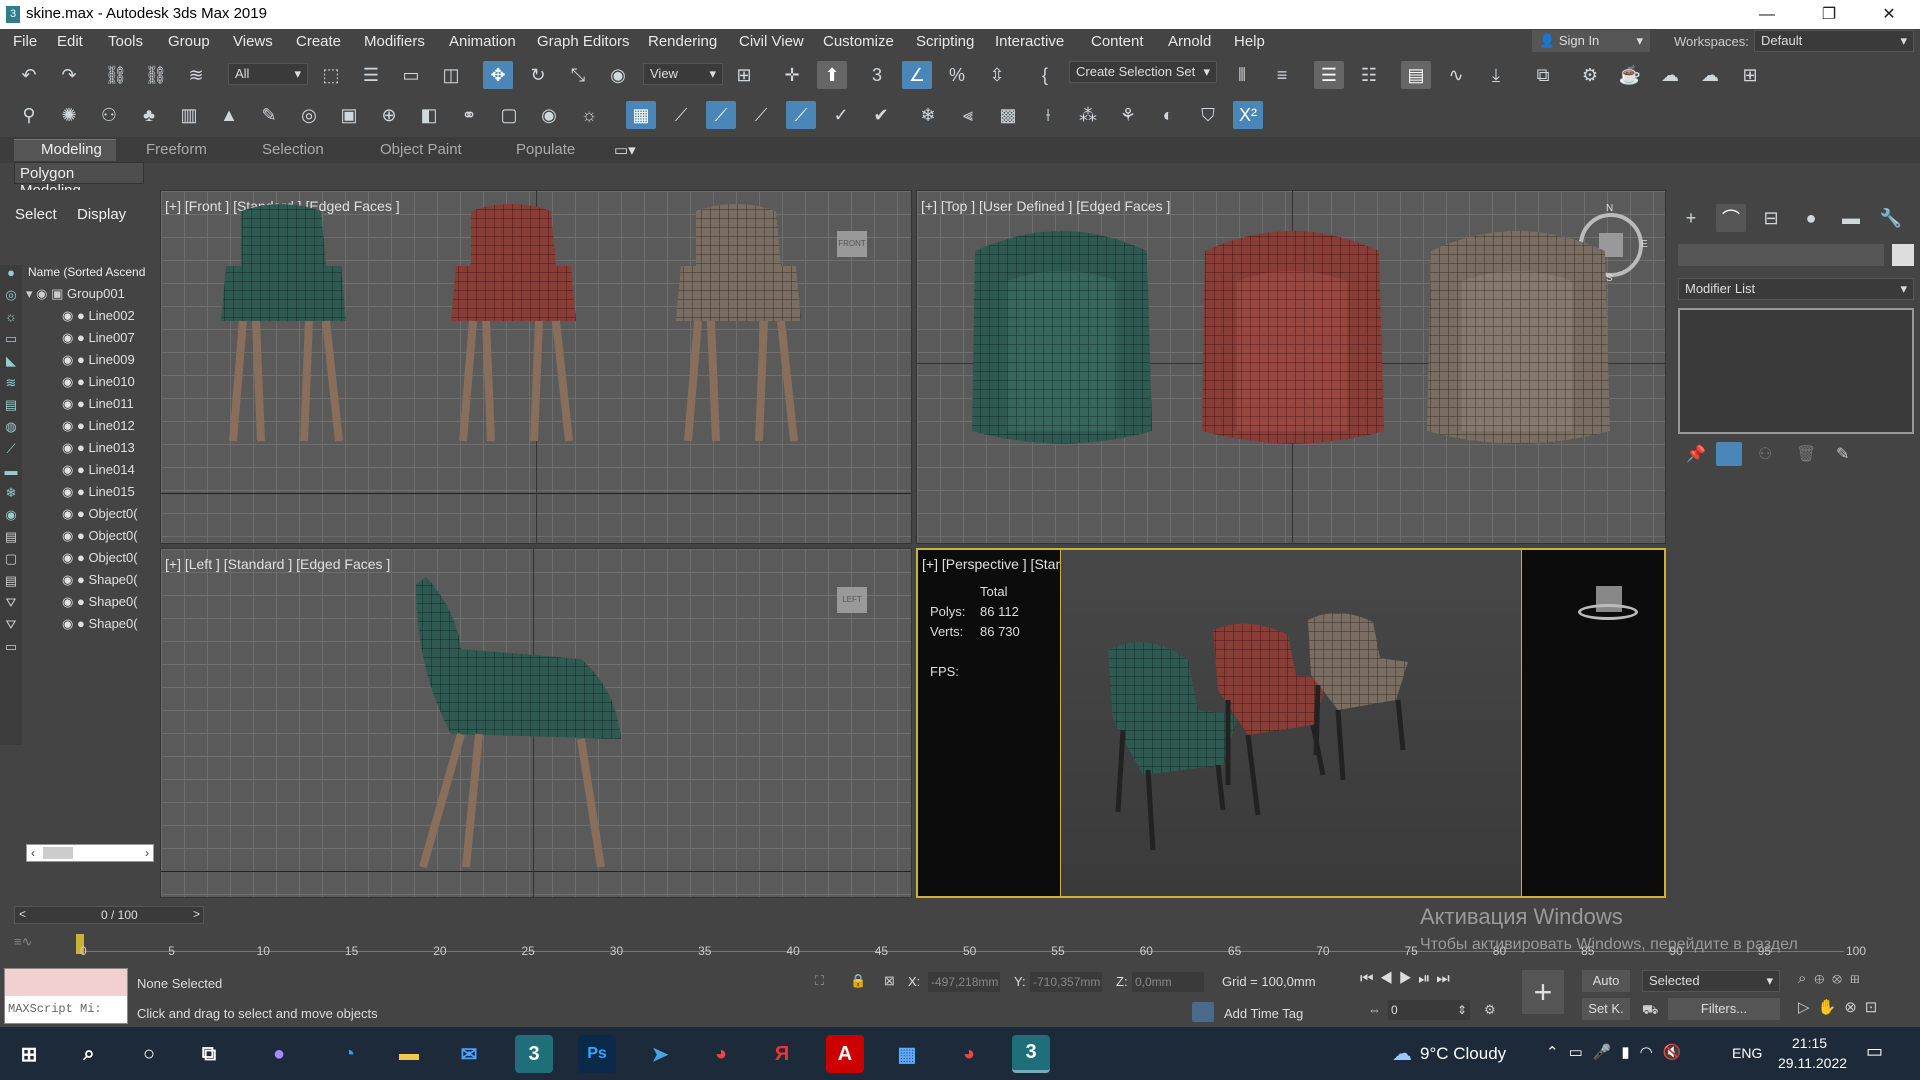  What do you see at coordinates (11, 386) in the screenshot?
I see `filter-spacewarp-icon: ≋` at bounding box center [11, 386].